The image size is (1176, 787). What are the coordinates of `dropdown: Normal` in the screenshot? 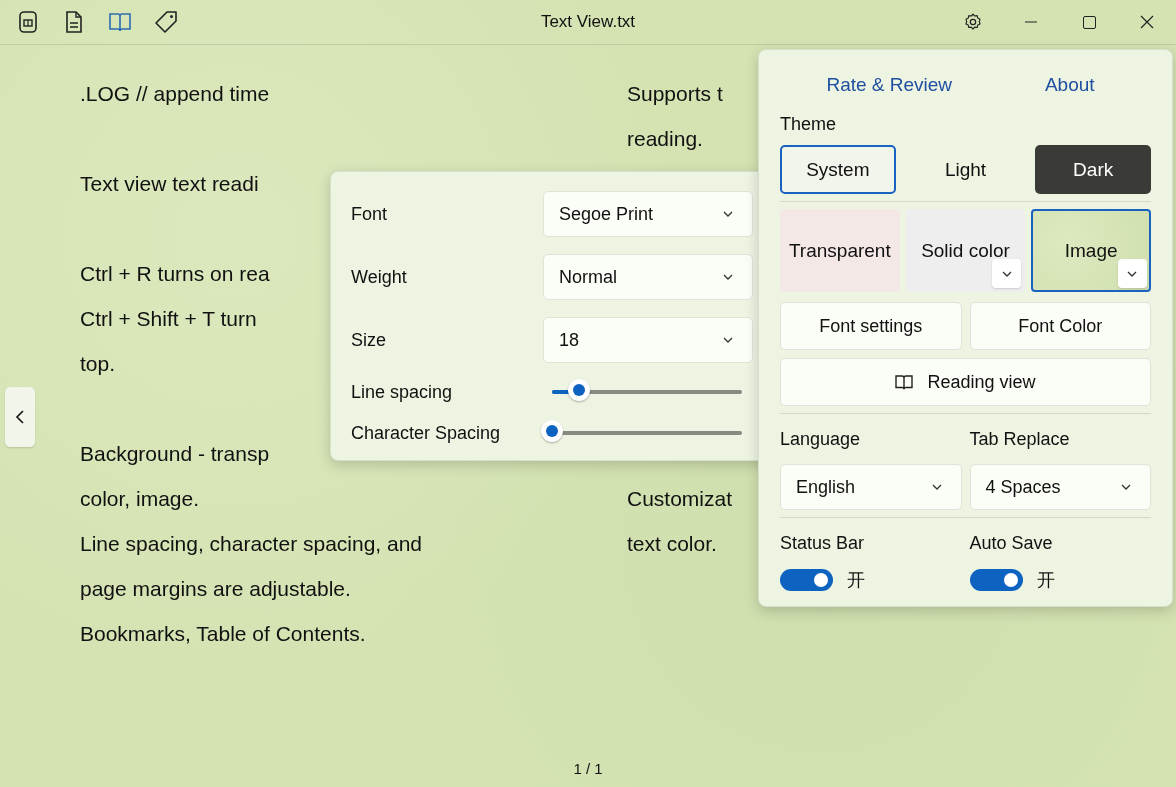 It's located at (648, 277).